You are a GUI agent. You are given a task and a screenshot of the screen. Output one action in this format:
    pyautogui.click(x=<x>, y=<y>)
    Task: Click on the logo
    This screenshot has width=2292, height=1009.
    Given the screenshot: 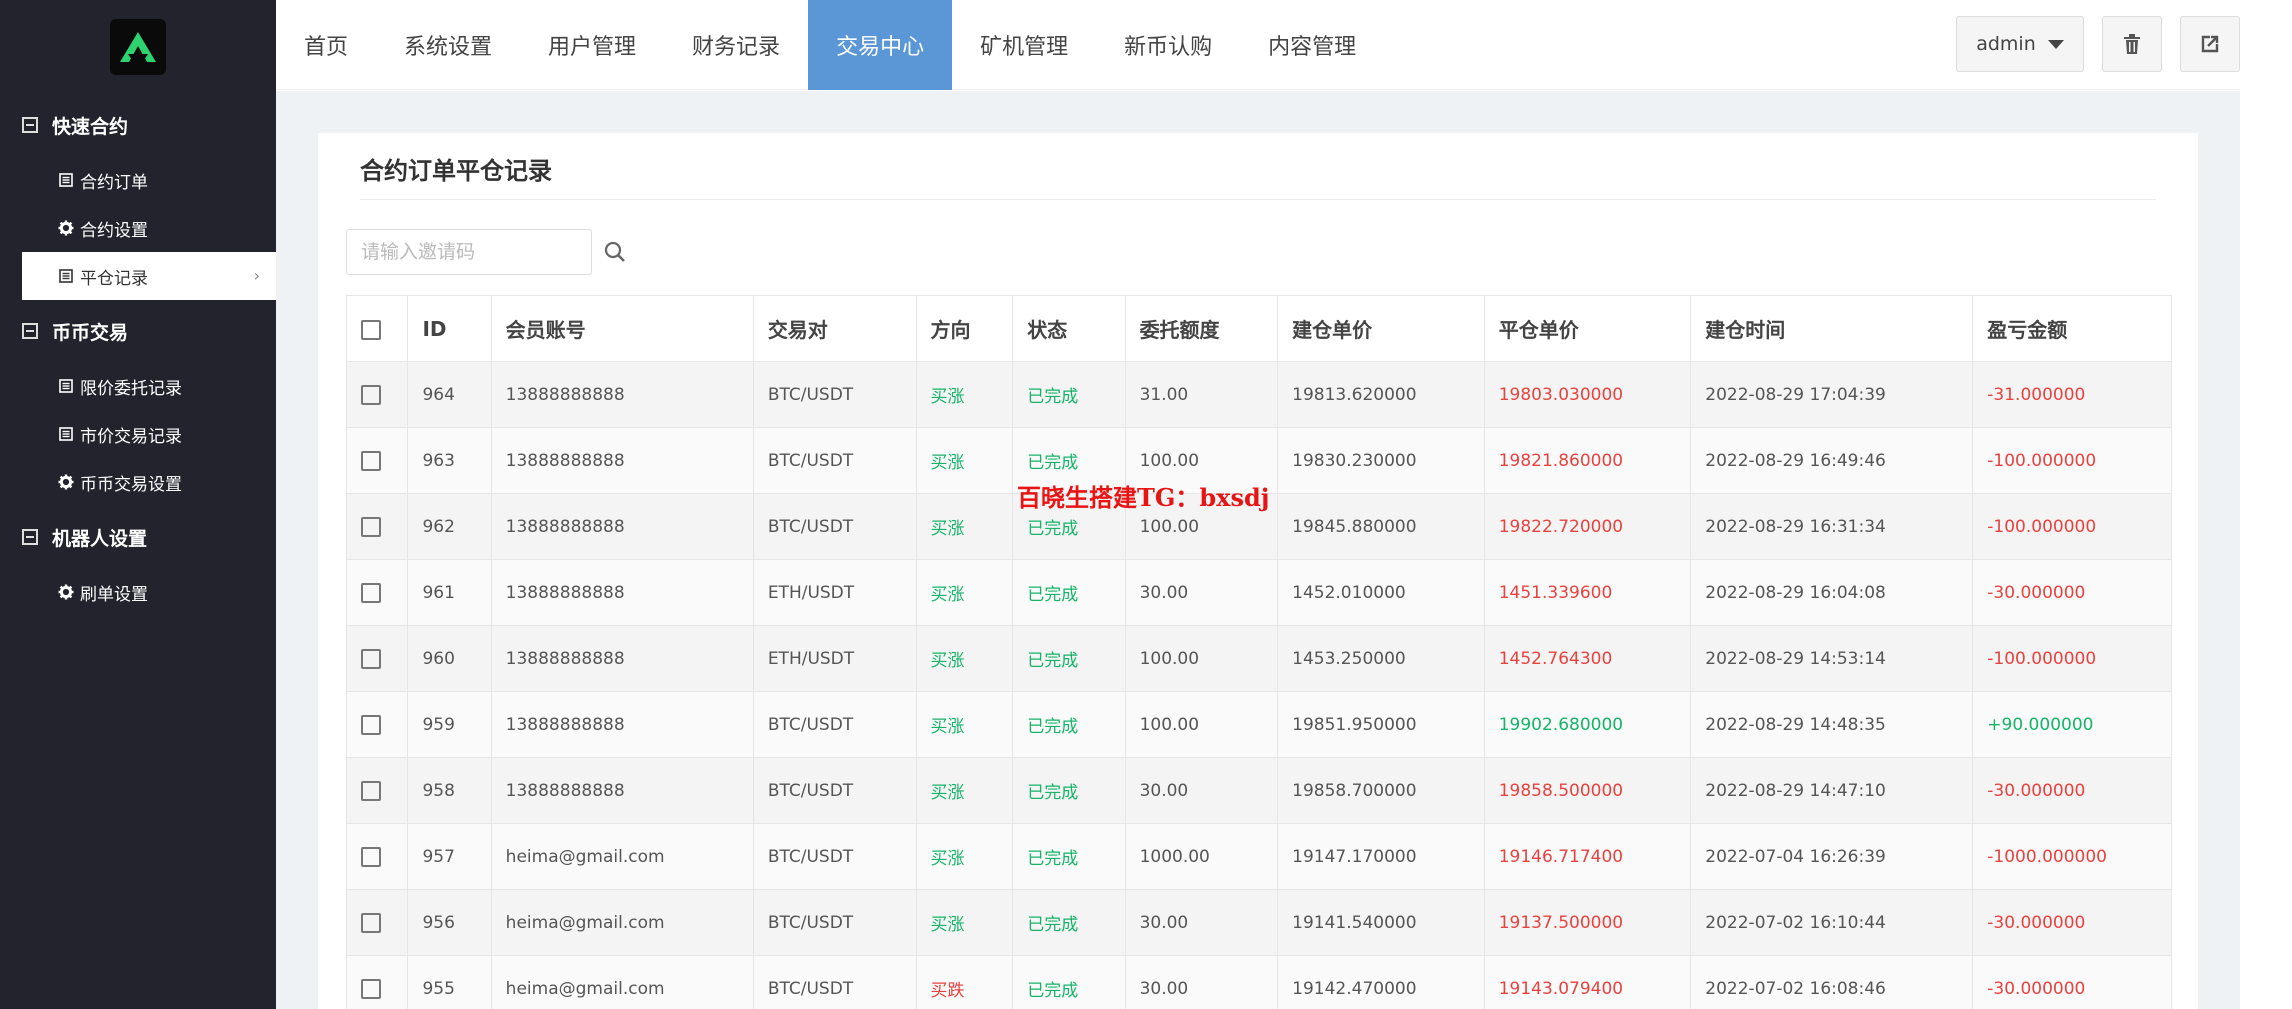 What is the action you would take?
    pyautogui.click(x=138, y=47)
    